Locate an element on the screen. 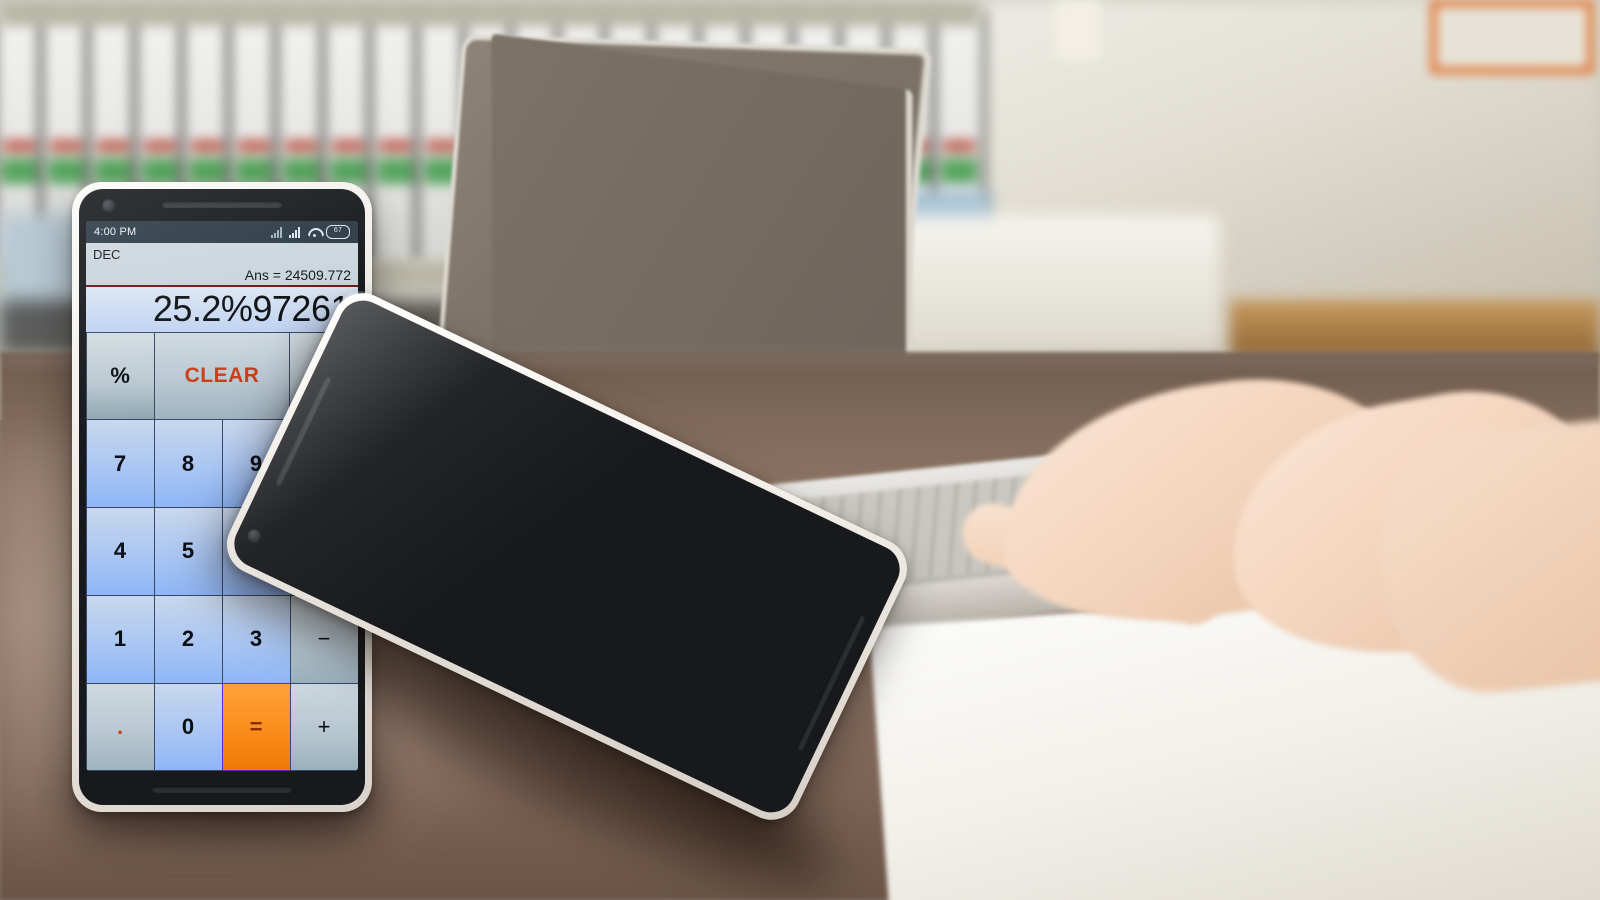 The image size is (1600, 900). minus-key-label: − is located at coordinates (324, 639).